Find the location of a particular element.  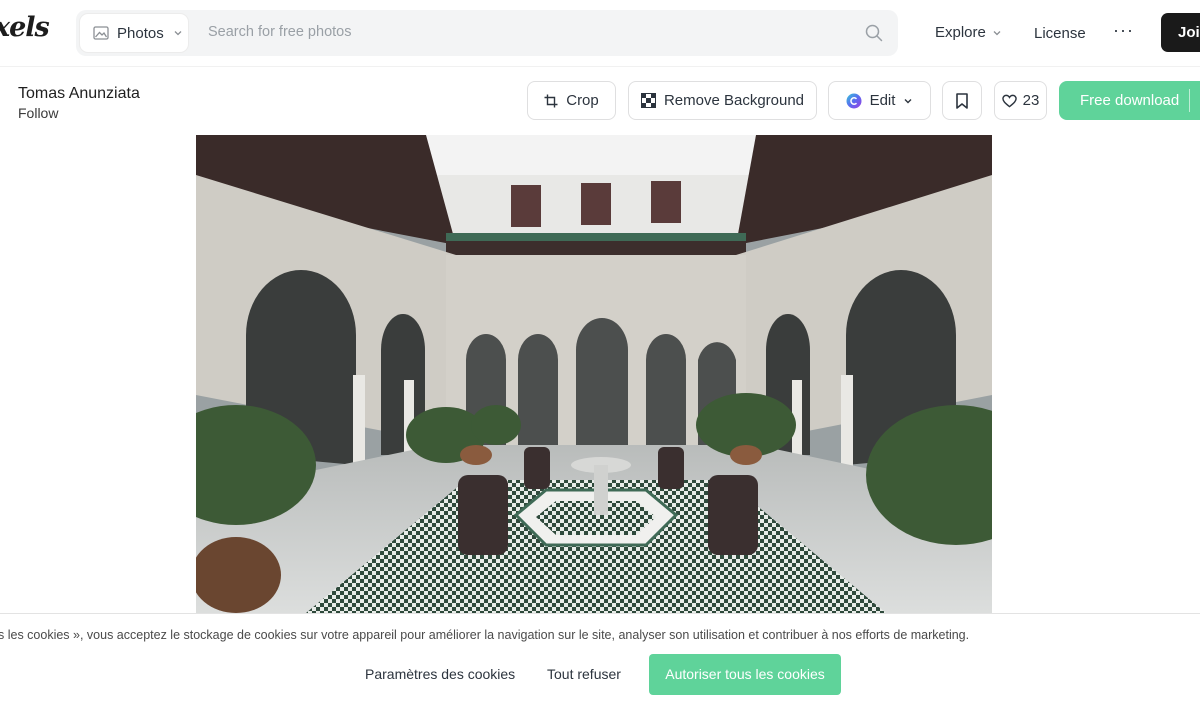

crop-button: Crop is located at coordinates (571, 100).